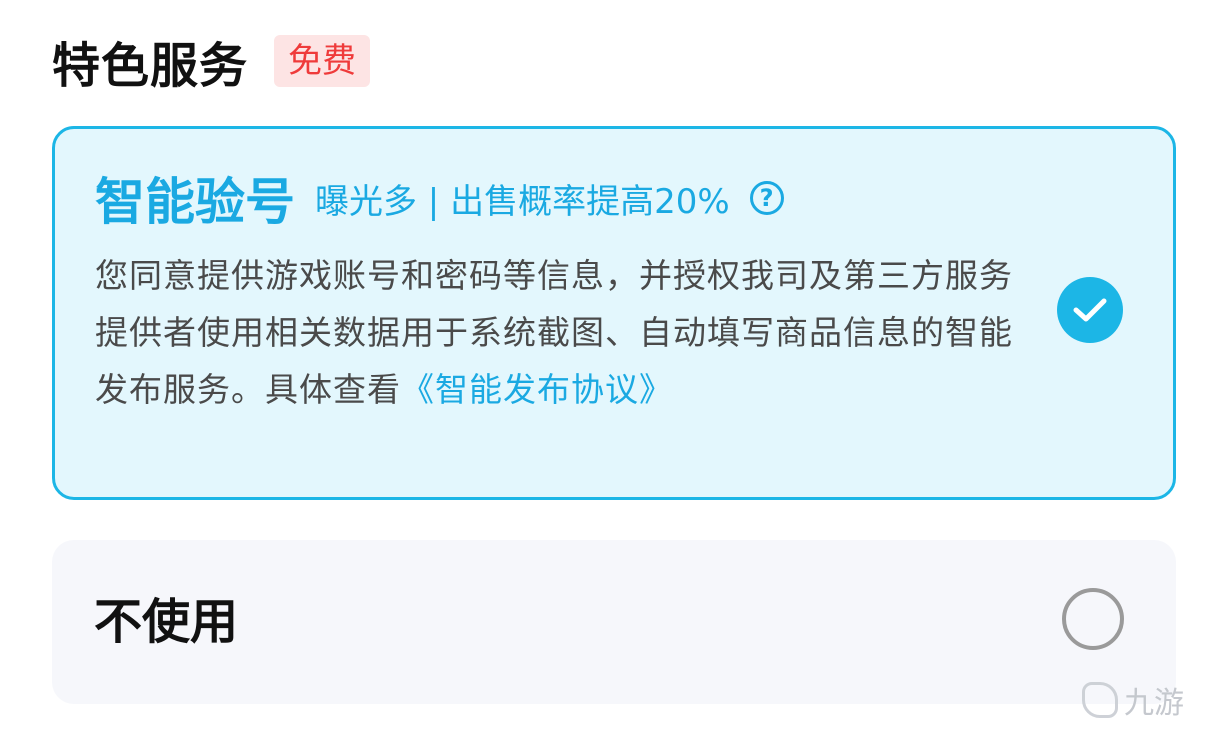 This screenshot has width=1228, height=736. I want to click on watermark-logo-icon, so click(1100, 700).